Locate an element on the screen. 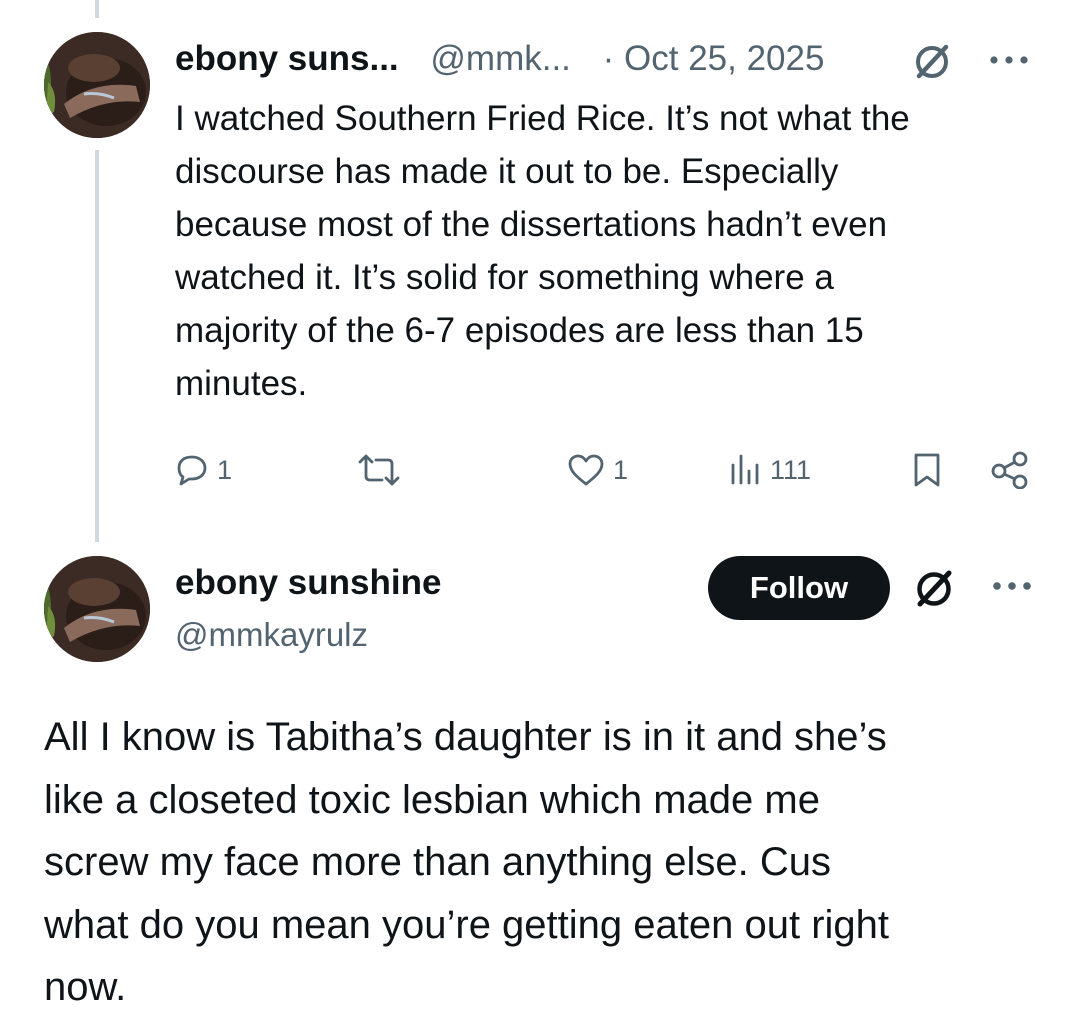 Image resolution: width=1080 pixels, height=1035 pixels. share-button is located at coordinates (1010, 470).